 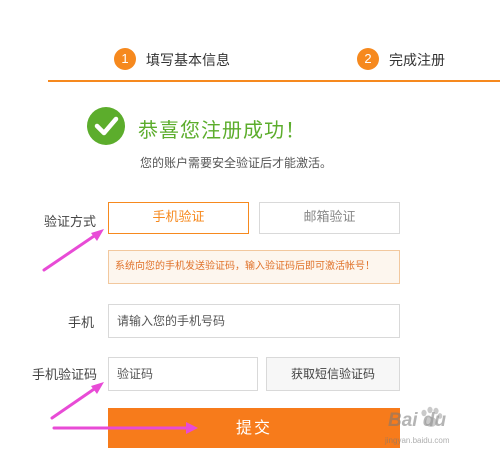 What do you see at coordinates (106, 126) in the screenshot?
I see `success-check-icon` at bounding box center [106, 126].